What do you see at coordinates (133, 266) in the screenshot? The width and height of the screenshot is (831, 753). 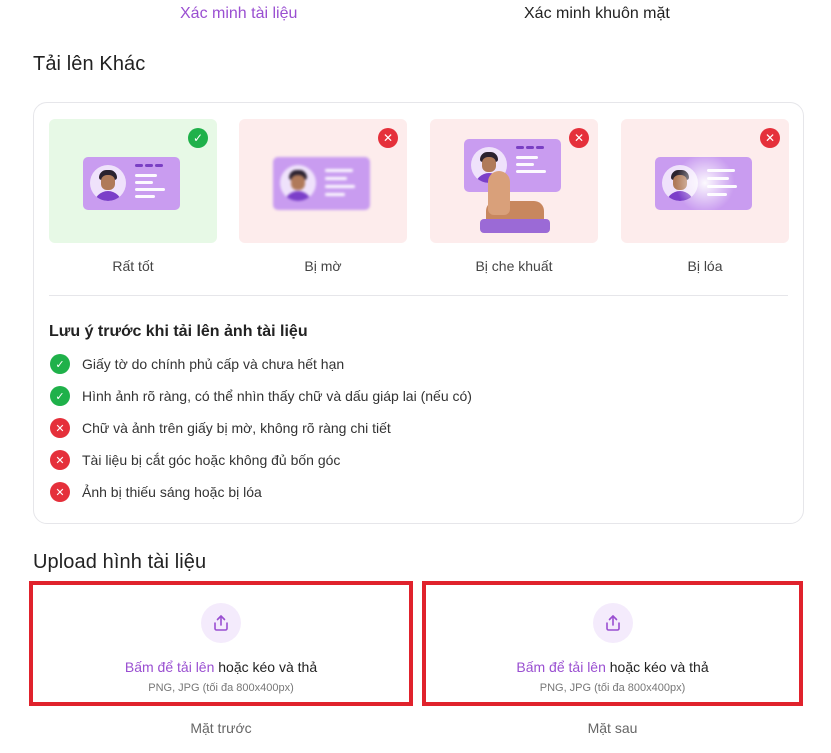 I see `sample-label-good: Rất tốt` at bounding box center [133, 266].